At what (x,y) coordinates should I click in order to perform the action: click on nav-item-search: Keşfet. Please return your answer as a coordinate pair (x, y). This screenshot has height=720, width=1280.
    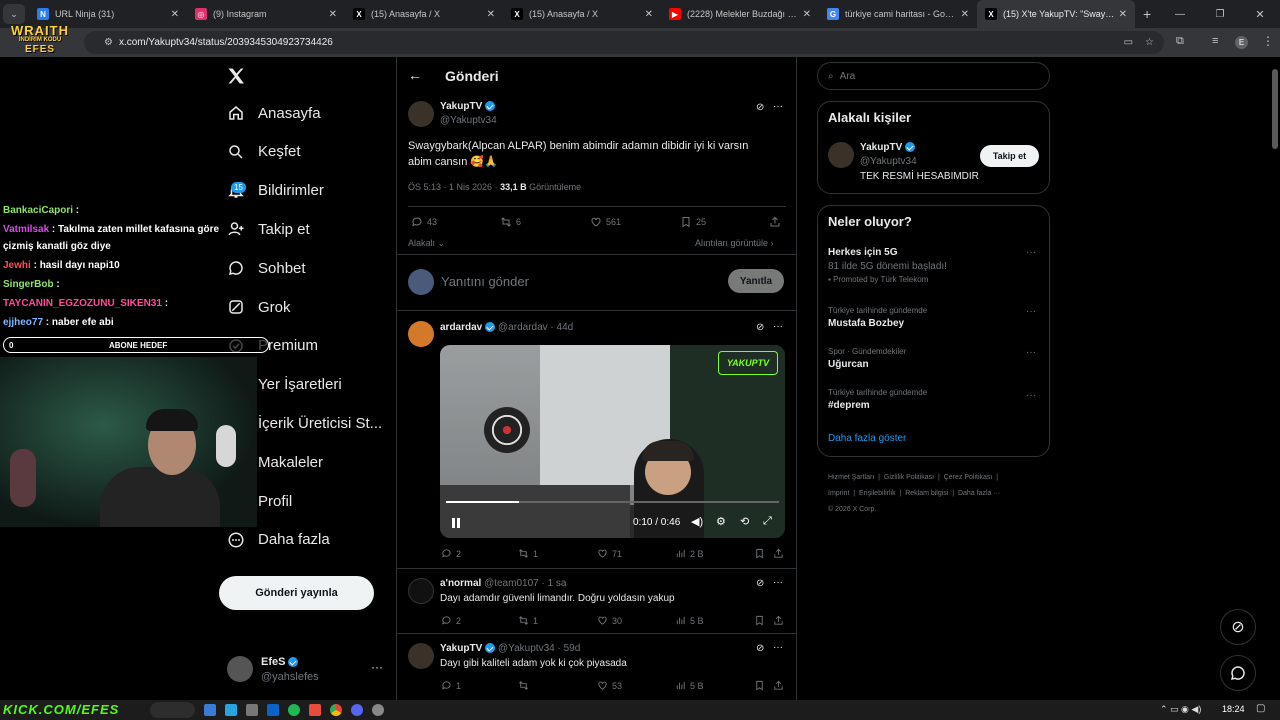
    Looking at the image, I should click on (263, 152).